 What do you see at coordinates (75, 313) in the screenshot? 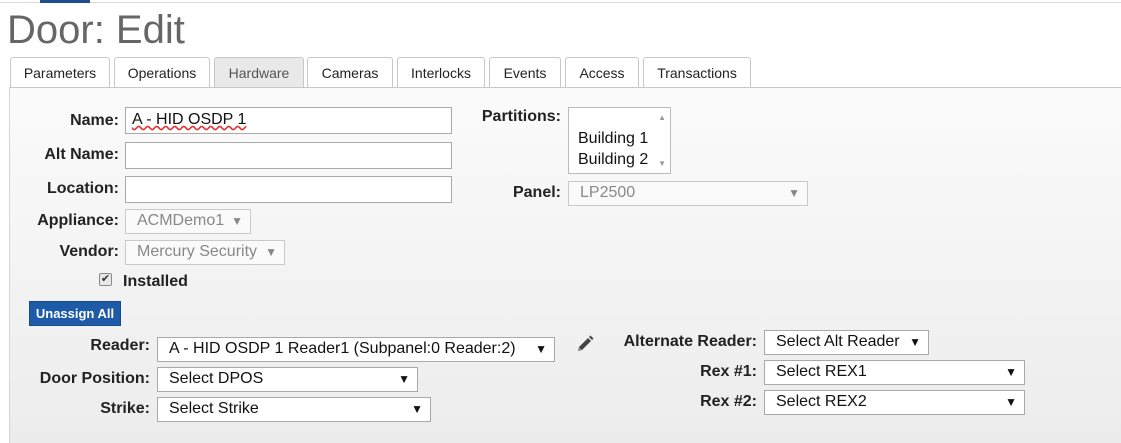
I see `unassign-all-button: Unassign All` at bounding box center [75, 313].